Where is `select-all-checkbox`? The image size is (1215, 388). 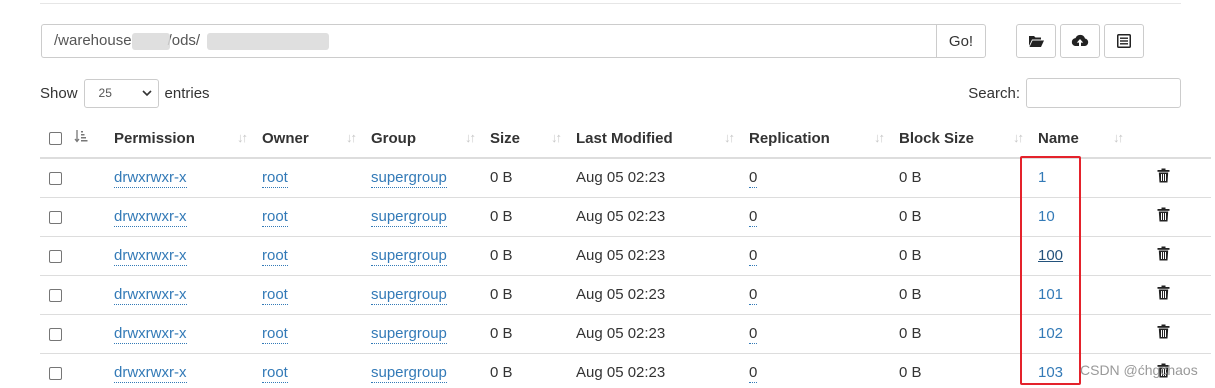 select-all-checkbox is located at coordinates (55, 139).